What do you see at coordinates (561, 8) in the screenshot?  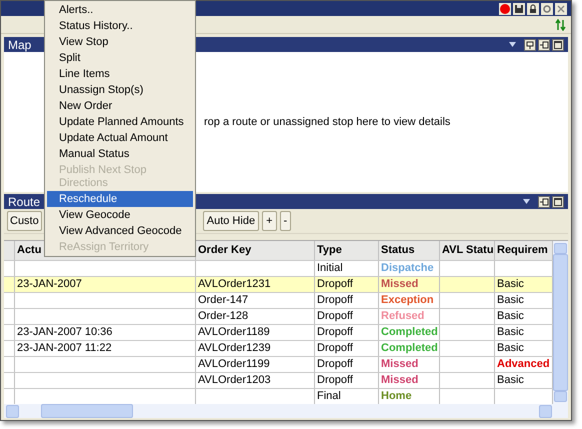 I see `close-icon` at bounding box center [561, 8].